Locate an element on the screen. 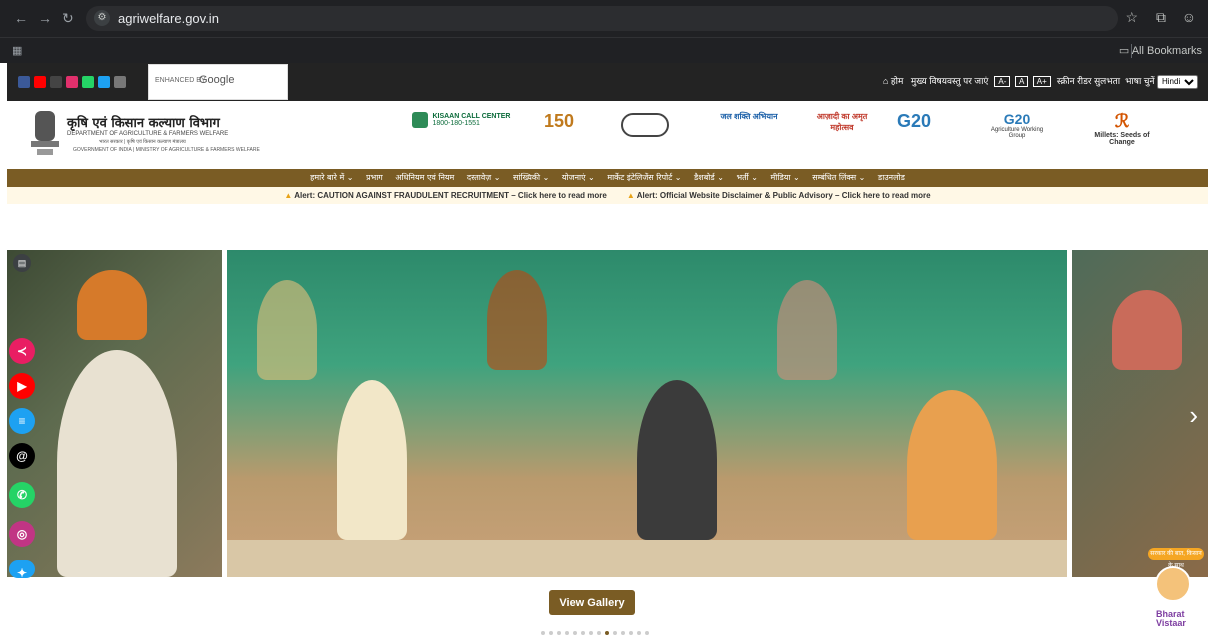  logo-150-years: 150 is located at coordinates (559, 121).